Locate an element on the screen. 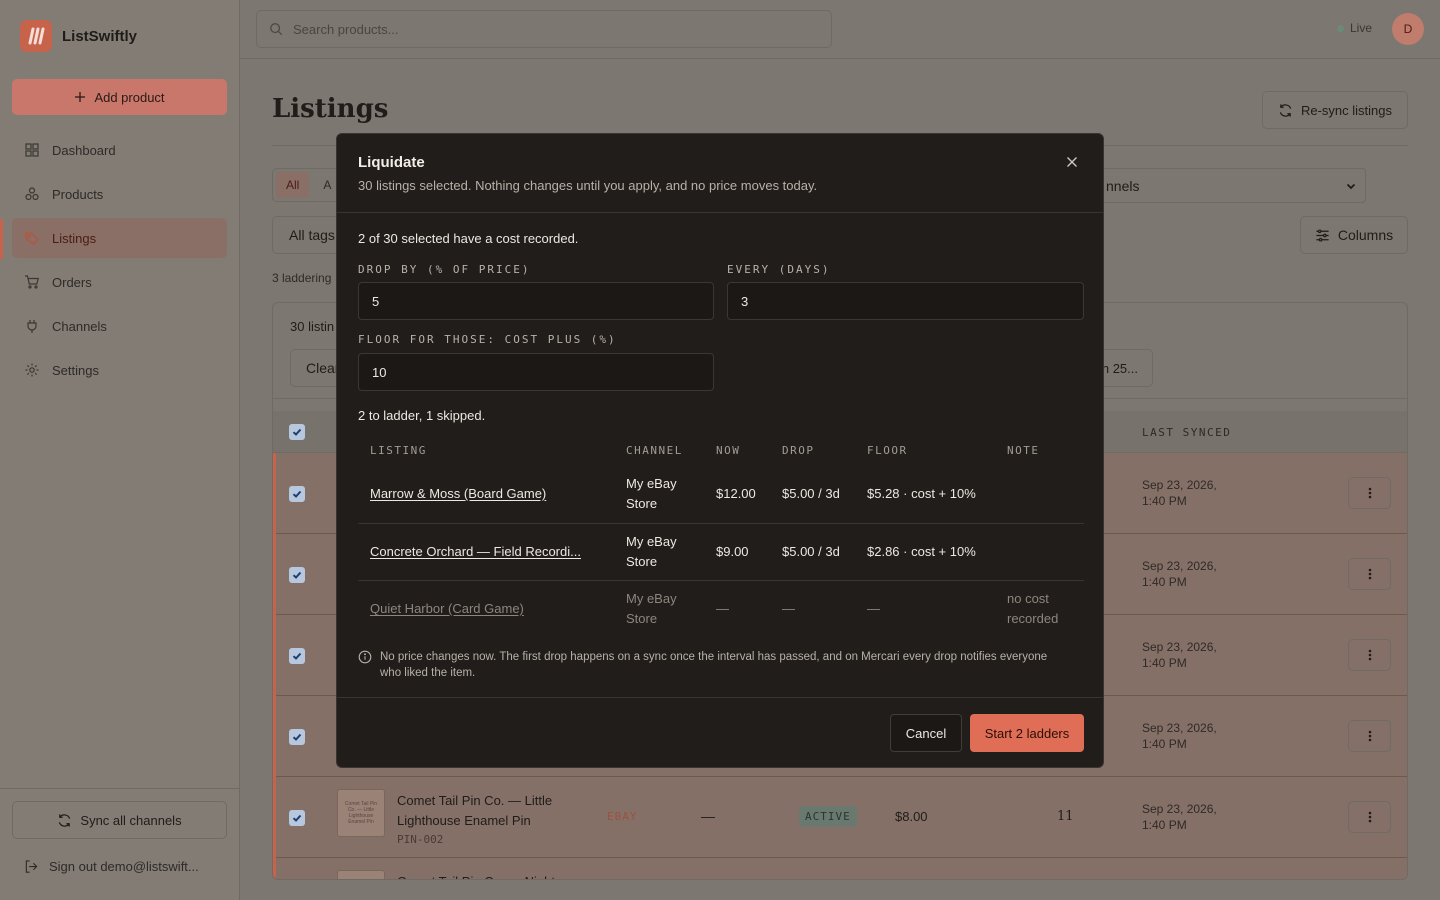 The image size is (1440, 900). sidebar-item-listings: Listings is located at coordinates (119, 238).